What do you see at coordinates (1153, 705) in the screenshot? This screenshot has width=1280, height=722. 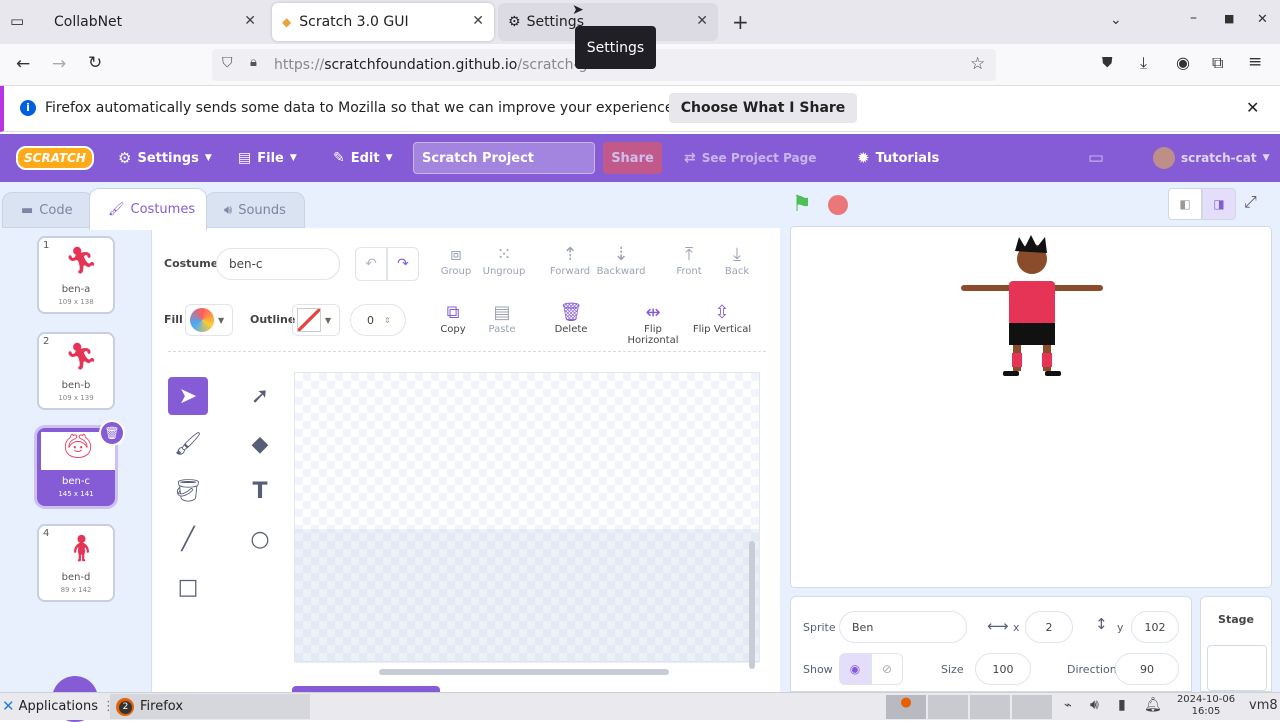 I see `notification-bell-icon: 🔔︎` at bounding box center [1153, 705].